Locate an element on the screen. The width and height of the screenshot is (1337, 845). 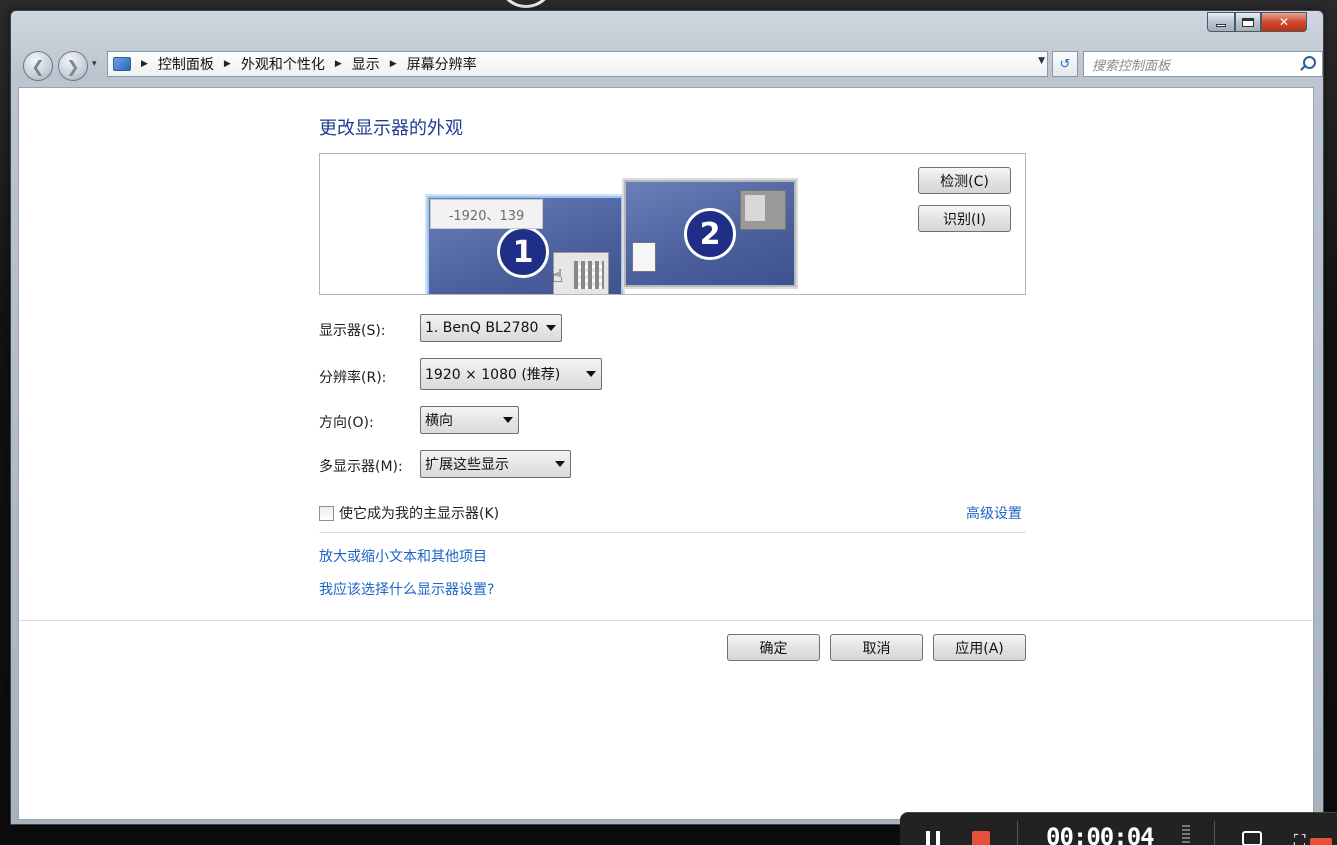
recording-timer: 00:00:04 is located at coordinates (1100, 834).